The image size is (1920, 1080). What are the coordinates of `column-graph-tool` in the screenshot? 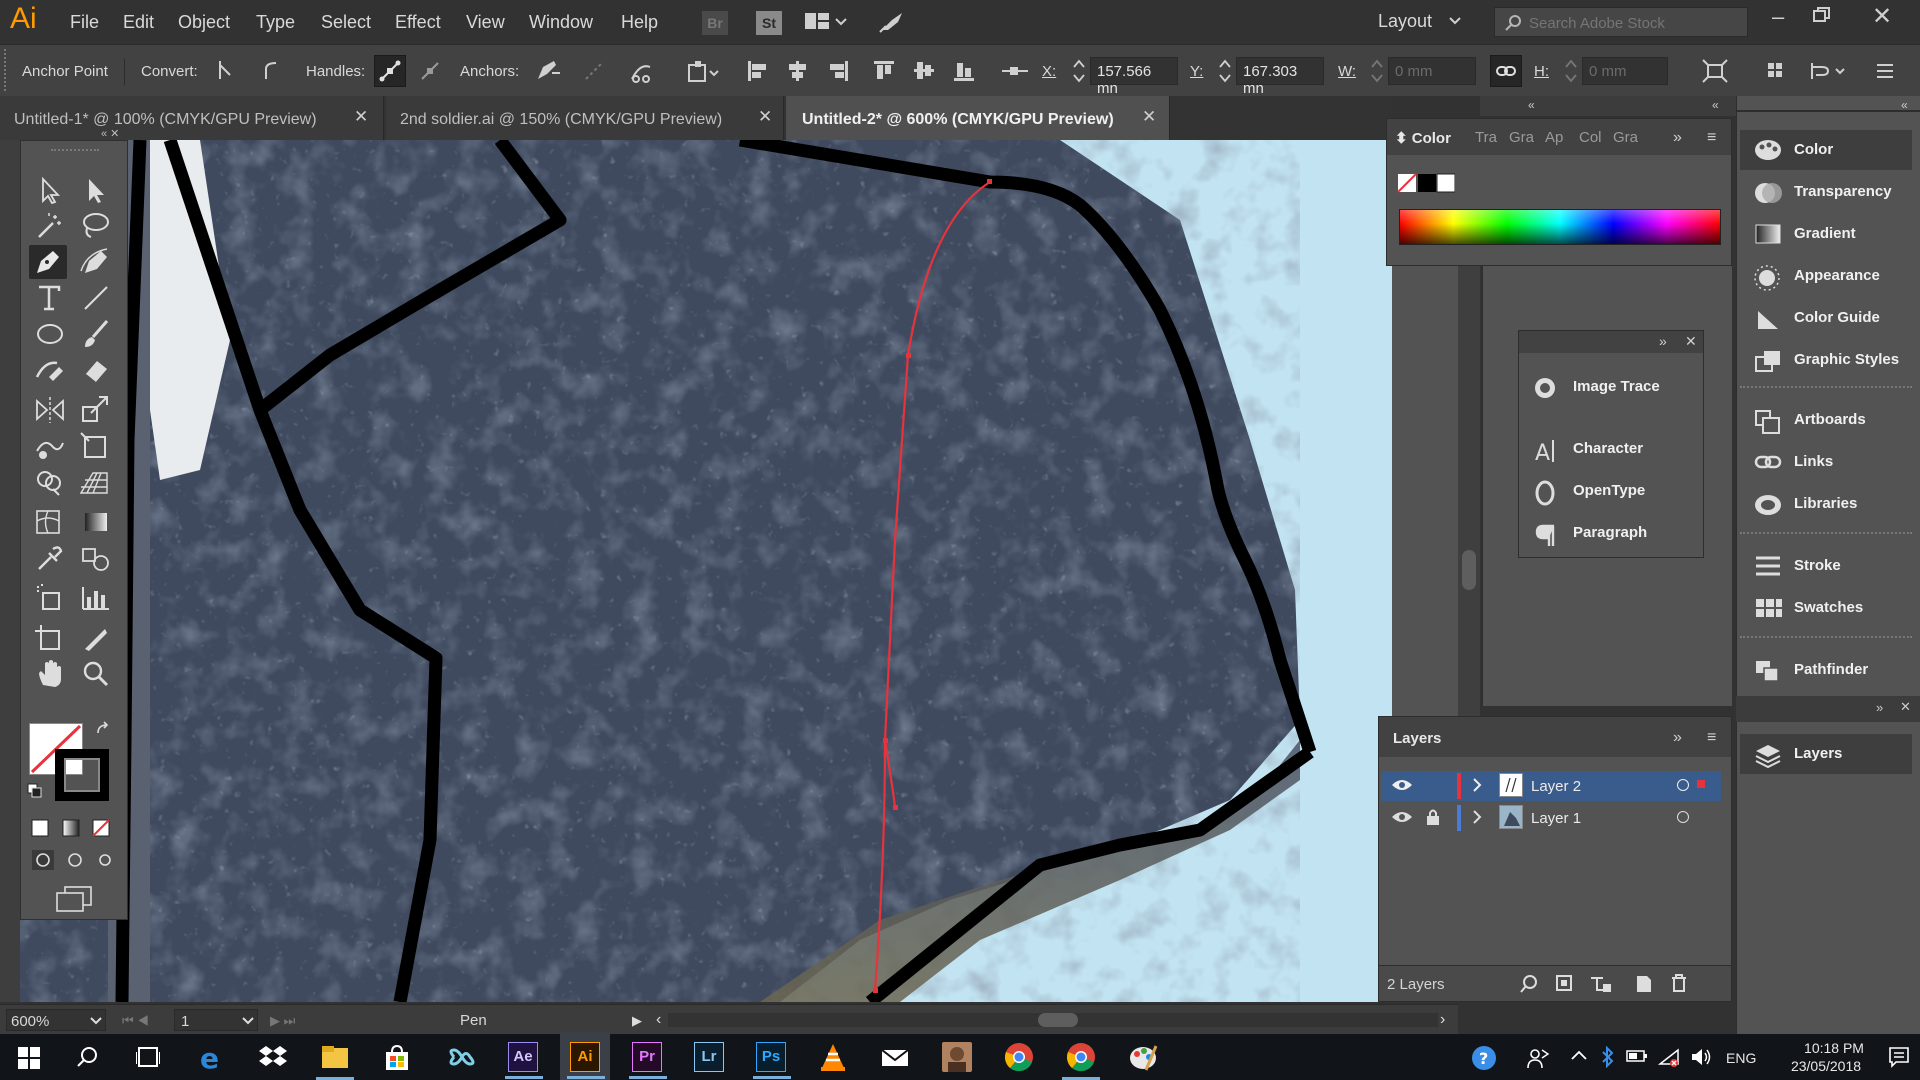 It's located at (96, 598).